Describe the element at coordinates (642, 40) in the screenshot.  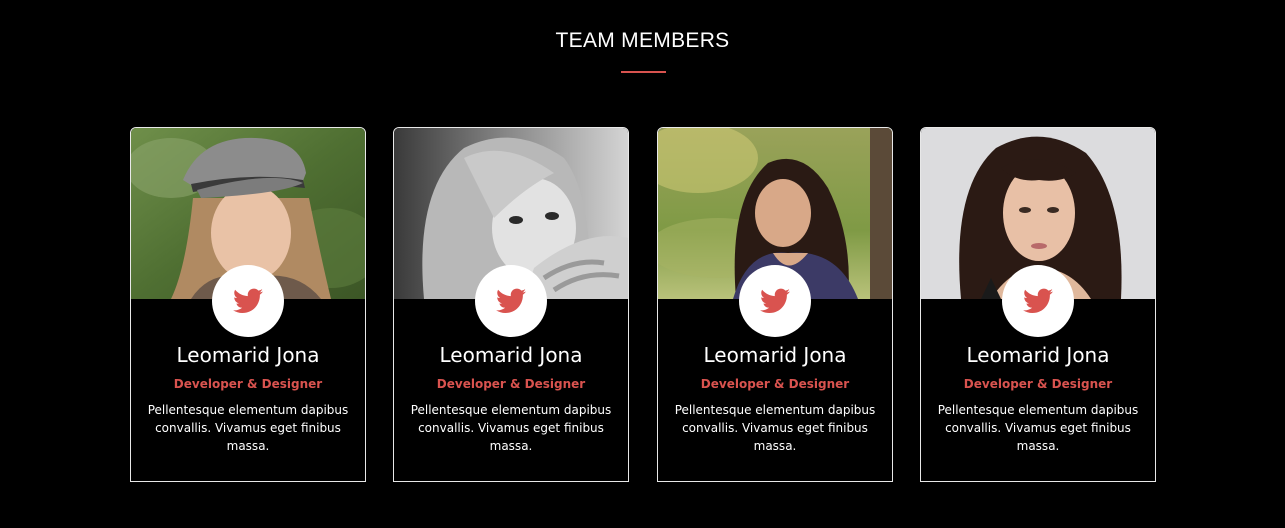
I see `section-title: TEAM MEMBERS` at that location.